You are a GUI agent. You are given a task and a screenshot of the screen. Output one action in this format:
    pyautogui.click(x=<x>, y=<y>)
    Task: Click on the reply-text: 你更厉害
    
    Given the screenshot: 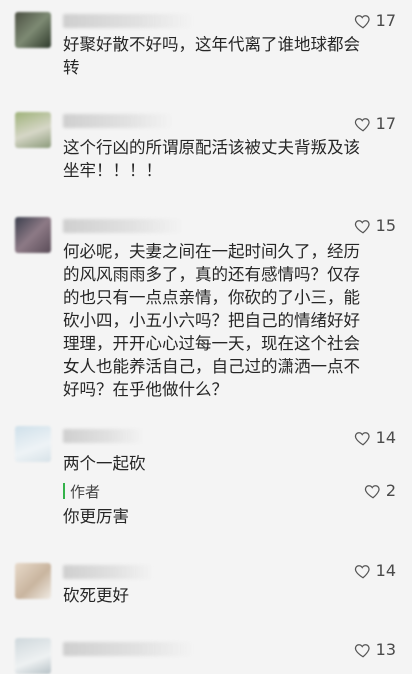 What is the action you would take?
    pyautogui.click(x=96, y=516)
    